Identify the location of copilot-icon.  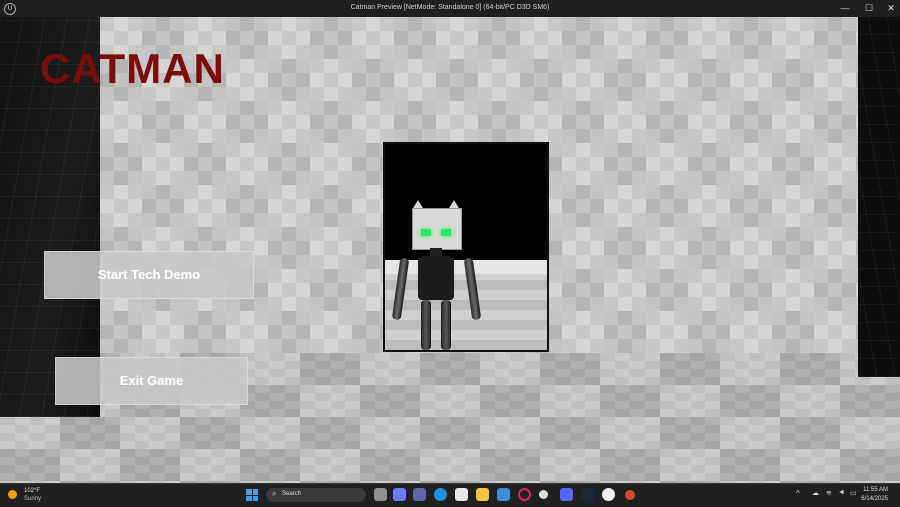
(399, 494).